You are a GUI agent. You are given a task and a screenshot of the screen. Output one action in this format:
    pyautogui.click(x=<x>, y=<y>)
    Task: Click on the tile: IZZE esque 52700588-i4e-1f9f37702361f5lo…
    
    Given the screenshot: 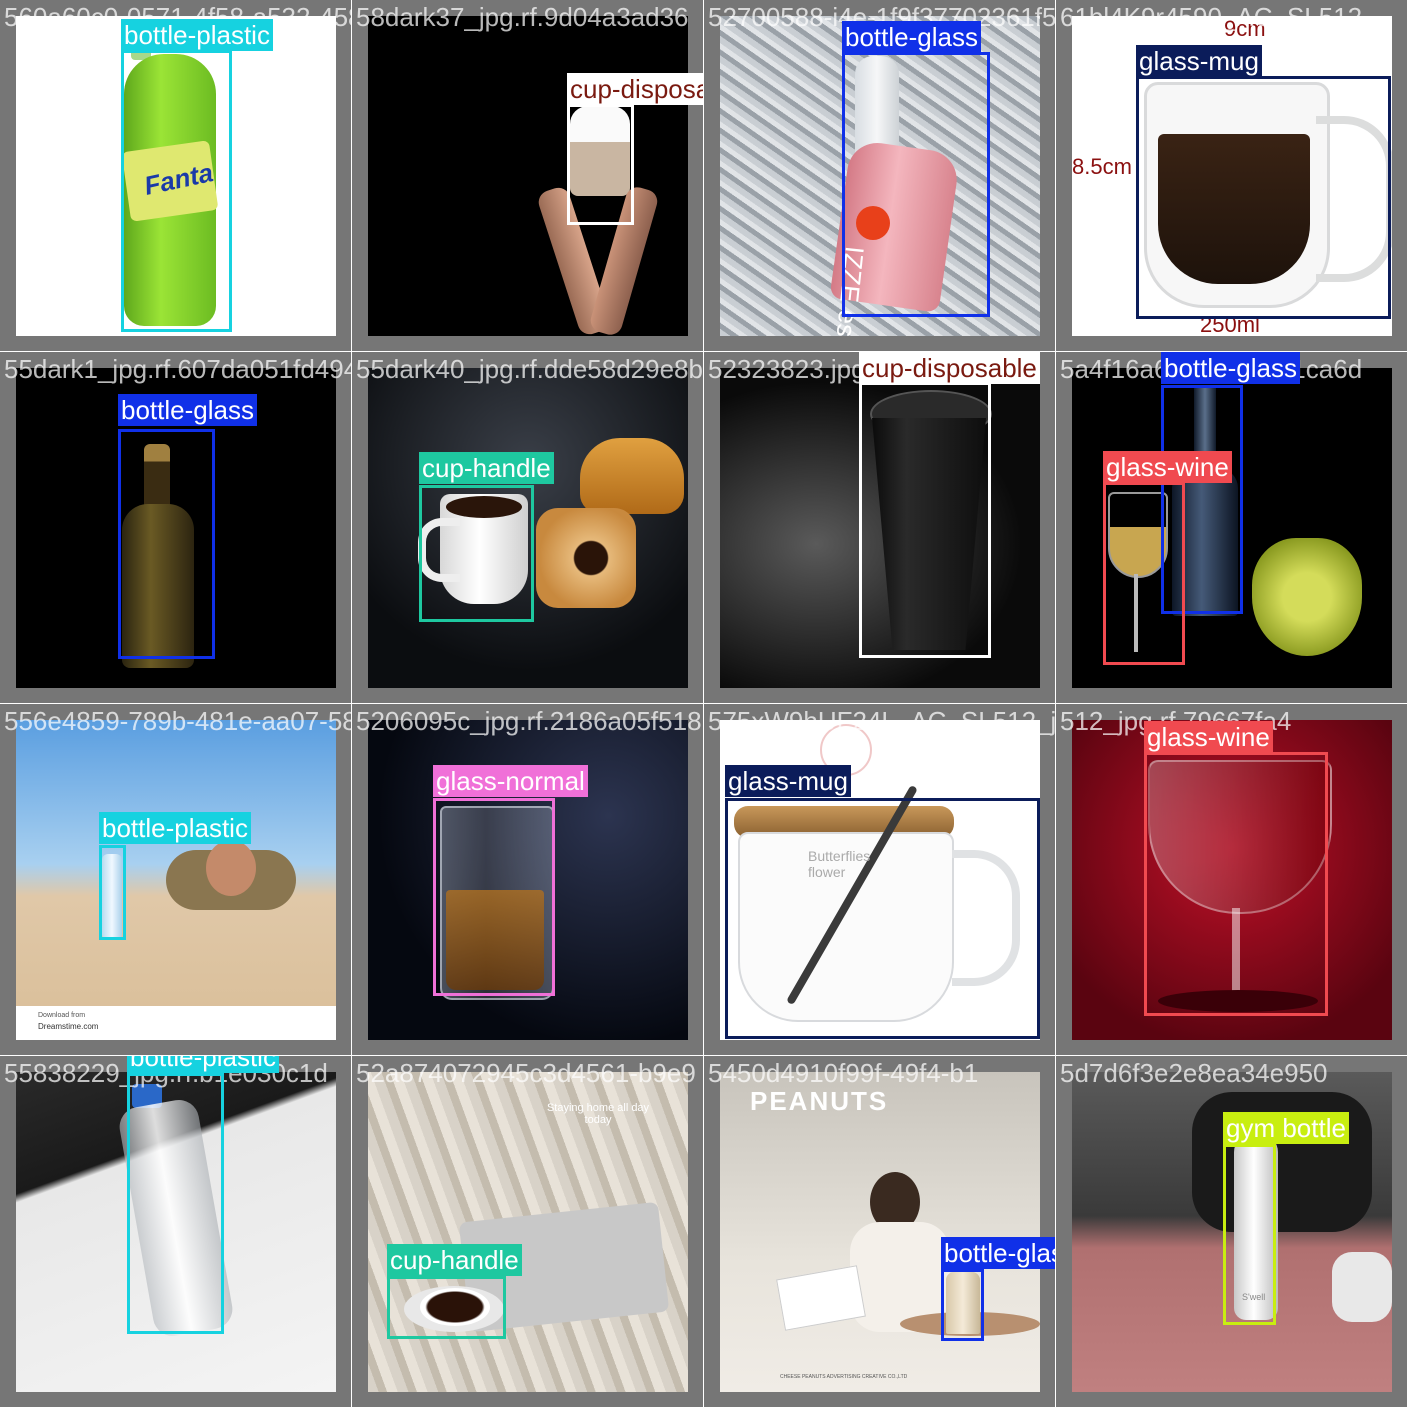 What is the action you would take?
    pyautogui.click(x=880, y=176)
    